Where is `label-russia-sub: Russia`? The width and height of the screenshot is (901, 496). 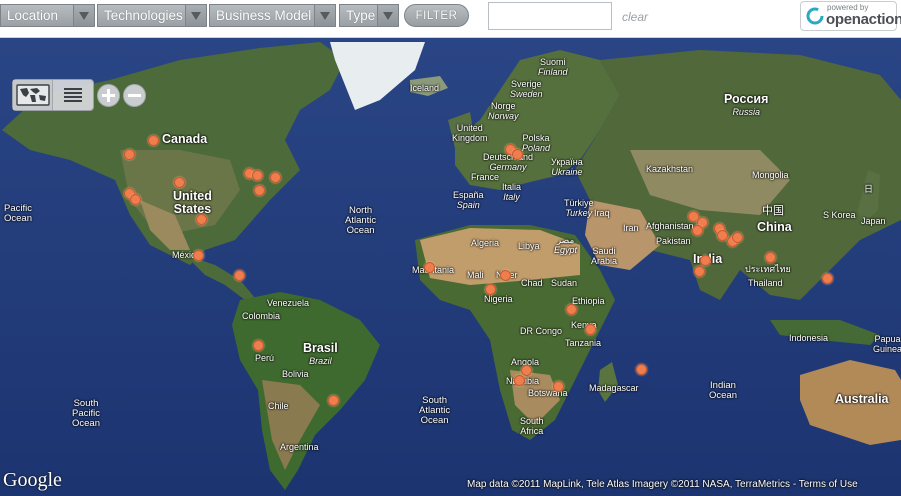 label-russia-sub: Russia is located at coordinates (746, 112).